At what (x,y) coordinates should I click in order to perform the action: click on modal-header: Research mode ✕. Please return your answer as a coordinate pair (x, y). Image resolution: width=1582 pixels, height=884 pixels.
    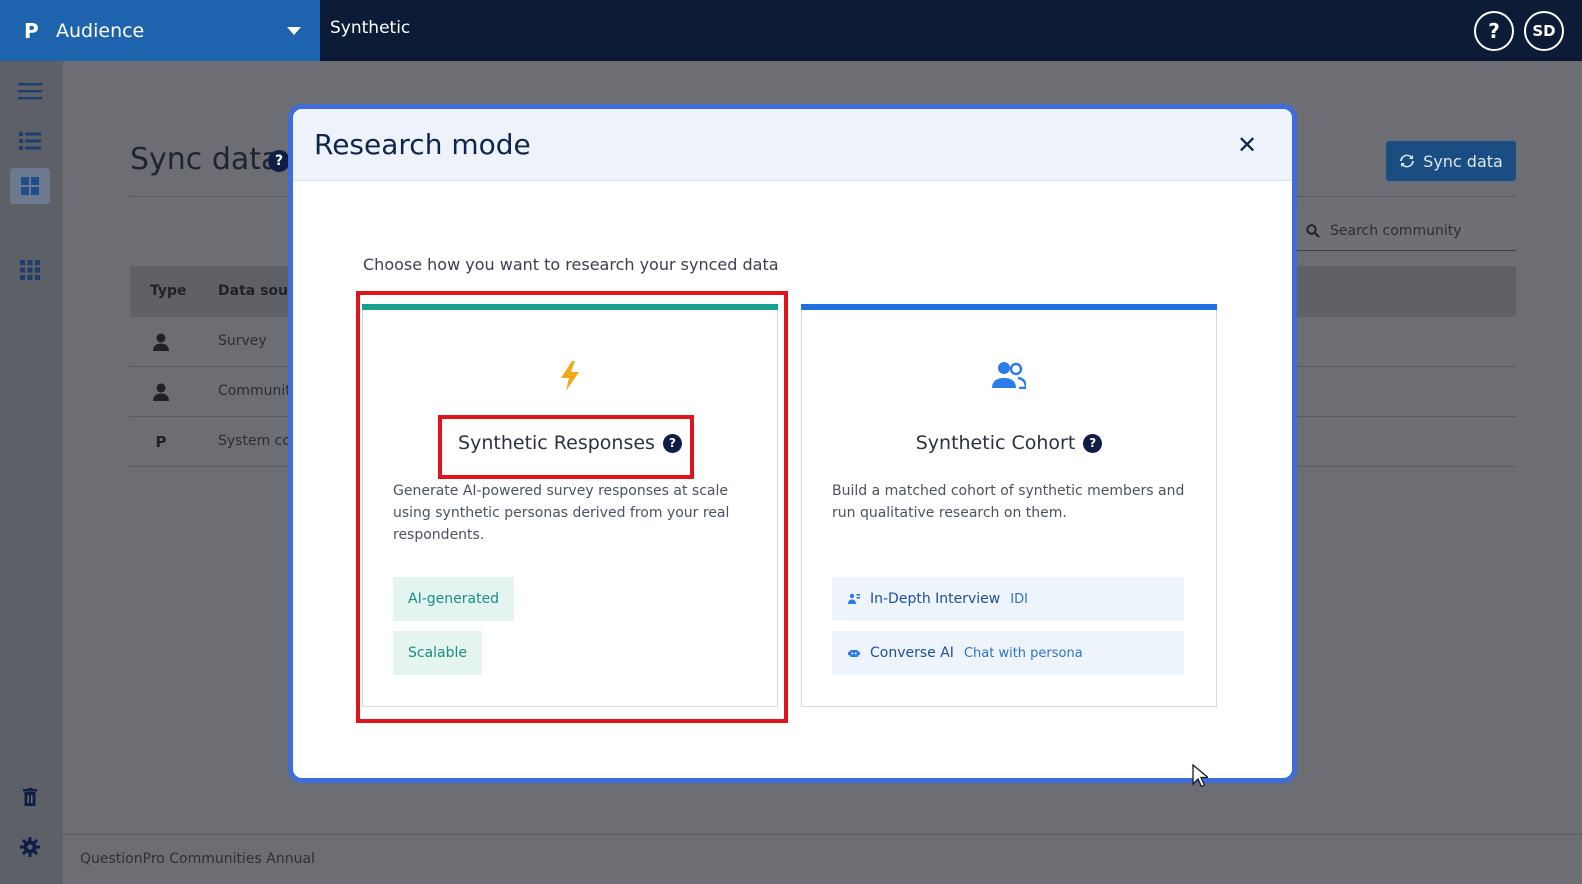
    Looking at the image, I should click on (792, 145).